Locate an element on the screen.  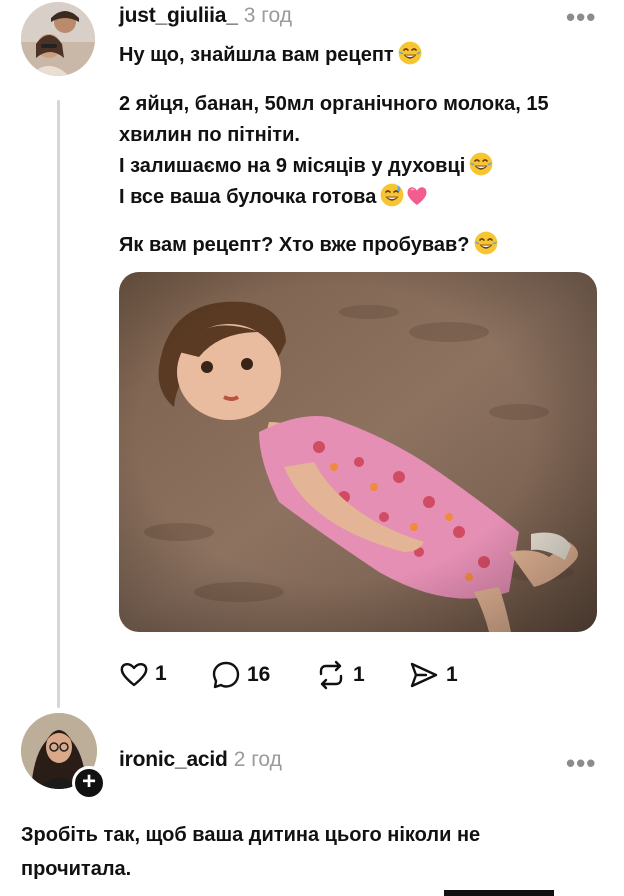
repost-button: 1 is located at coordinates (340, 675).